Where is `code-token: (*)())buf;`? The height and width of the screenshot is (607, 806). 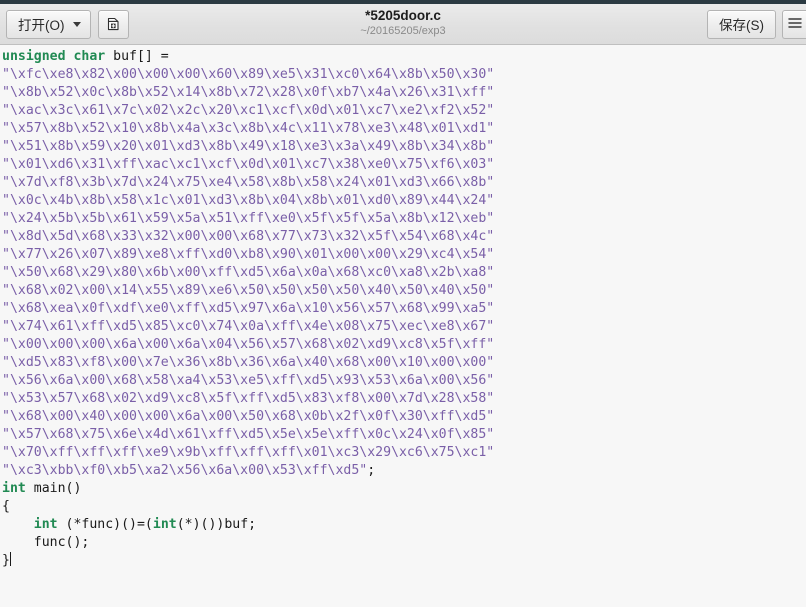
code-token: (*)())buf; is located at coordinates (216, 524).